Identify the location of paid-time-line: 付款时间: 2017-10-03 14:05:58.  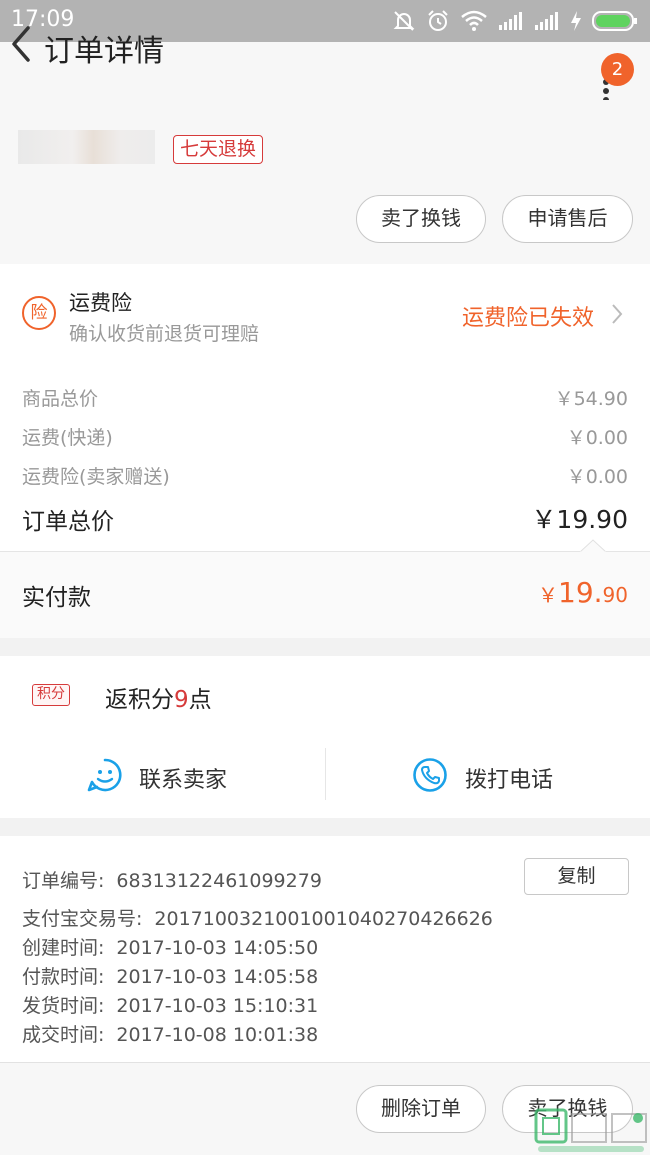
(170, 975).